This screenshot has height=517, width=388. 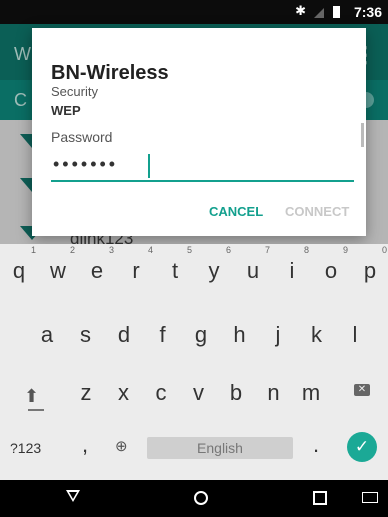 What do you see at coordinates (22, 54) in the screenshot?
I see `toolbar-title: W` at bounding box center [22, 54].